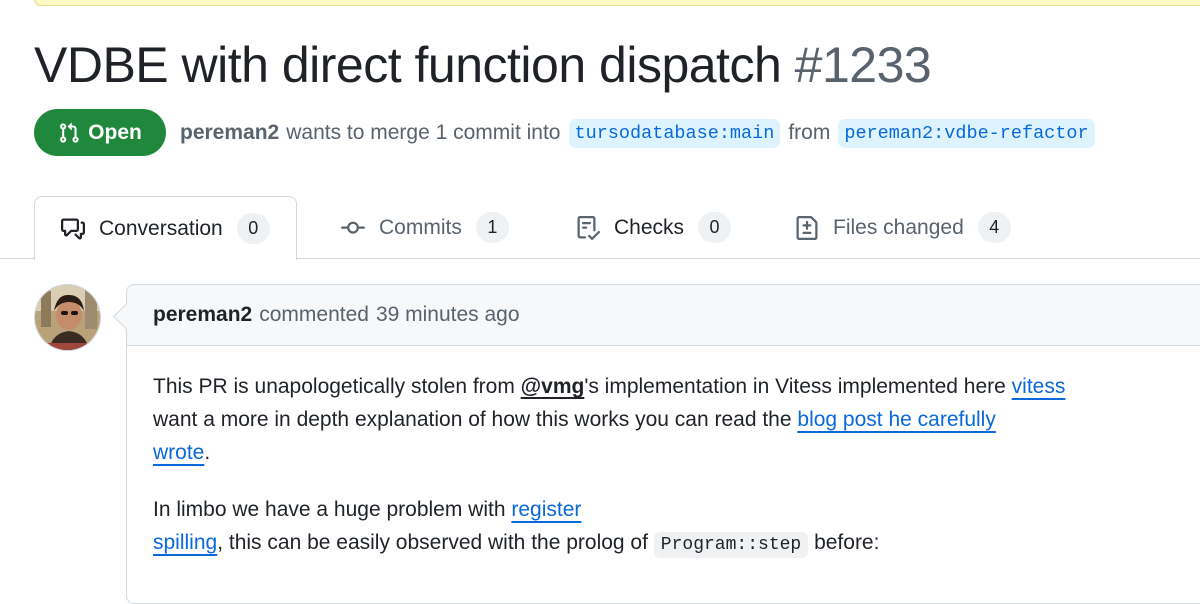 This screenshot has width=1200, height=604. Describe the element at coordinates (715, 227) in the screenshot. I see `tab-checks-count: 0` at that location.